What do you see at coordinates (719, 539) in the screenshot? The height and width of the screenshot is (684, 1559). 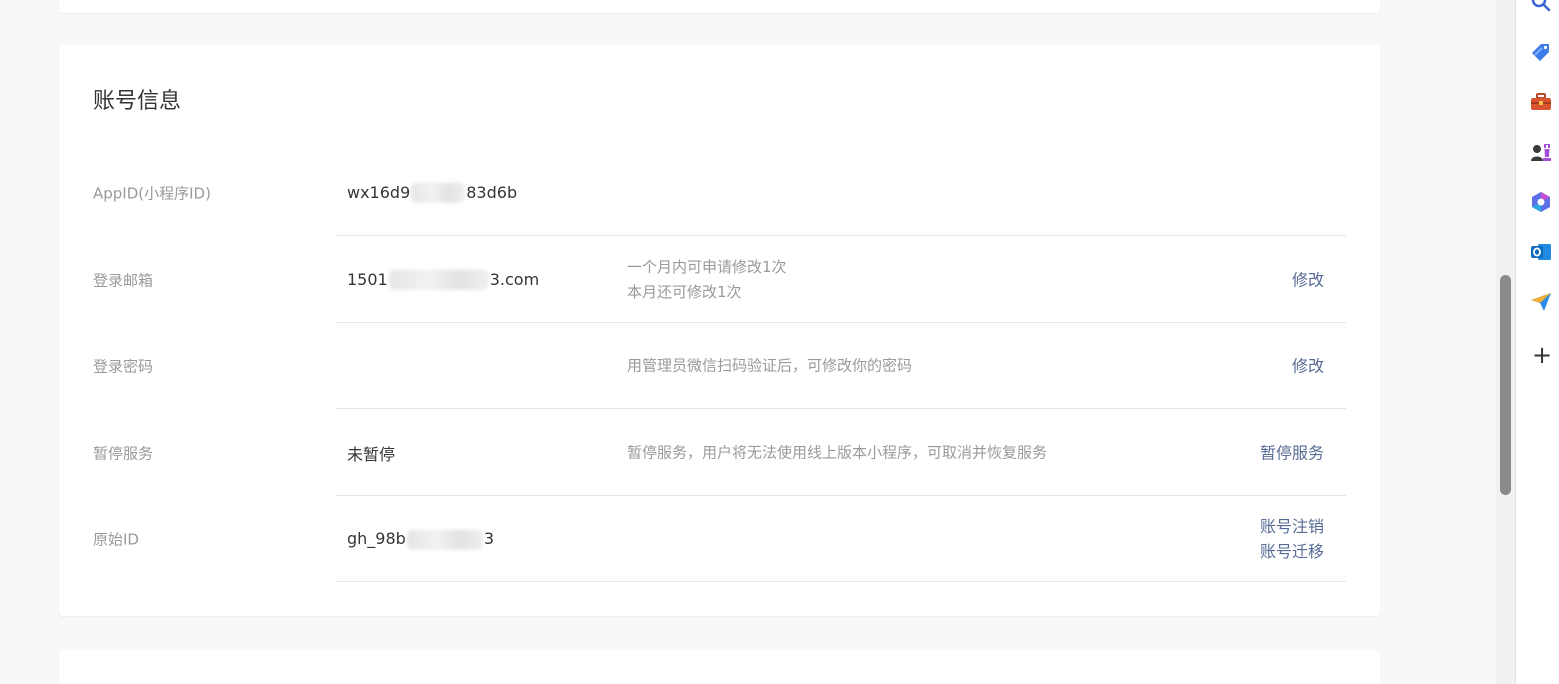 I see `original-id-row: 原始ID gh_98b 3 账号注销 账号迁移` at bounding box center [719, 539].